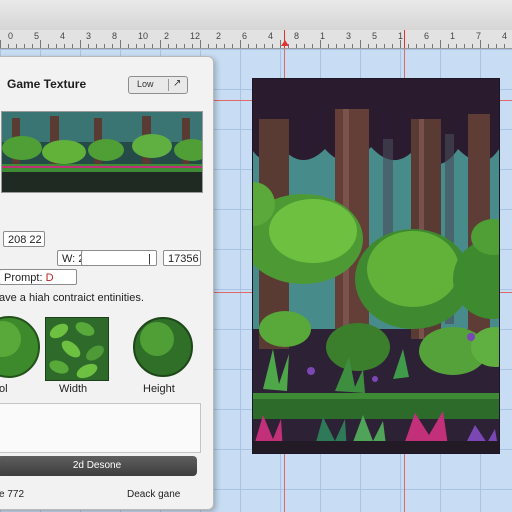 The image size is (512, 512). What do you see at coordinates (158, 85) in the screenshot?
I see `quality-select: Low ↗` at bounding box center [158, 85].